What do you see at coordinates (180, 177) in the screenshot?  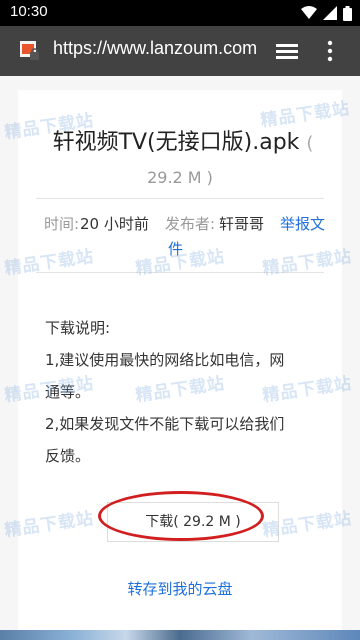 I see `file-size: 29.2 M )` at bounding box center [180, 177].